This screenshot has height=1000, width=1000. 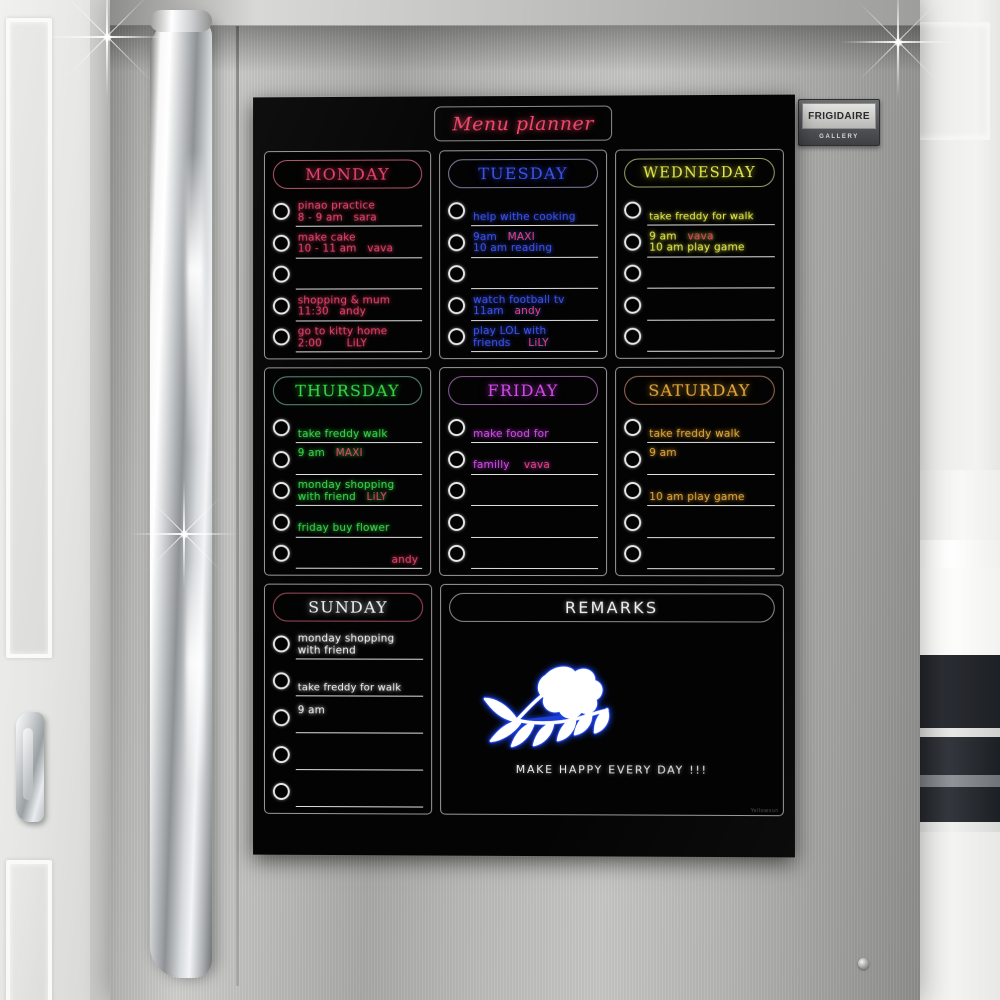 I want to click on task-row: make food for, so click(x=523, y=427).